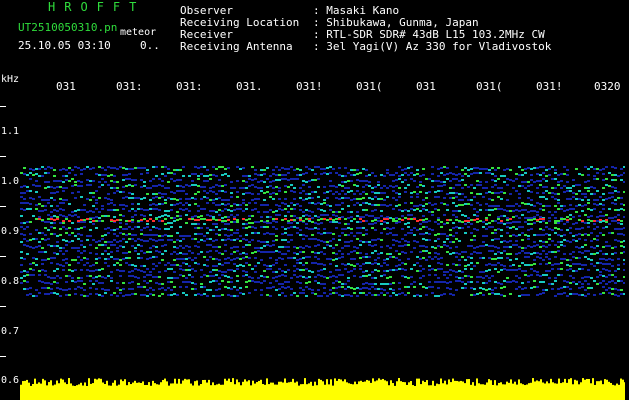  I want to click on signal-cell, so click(237, 220).